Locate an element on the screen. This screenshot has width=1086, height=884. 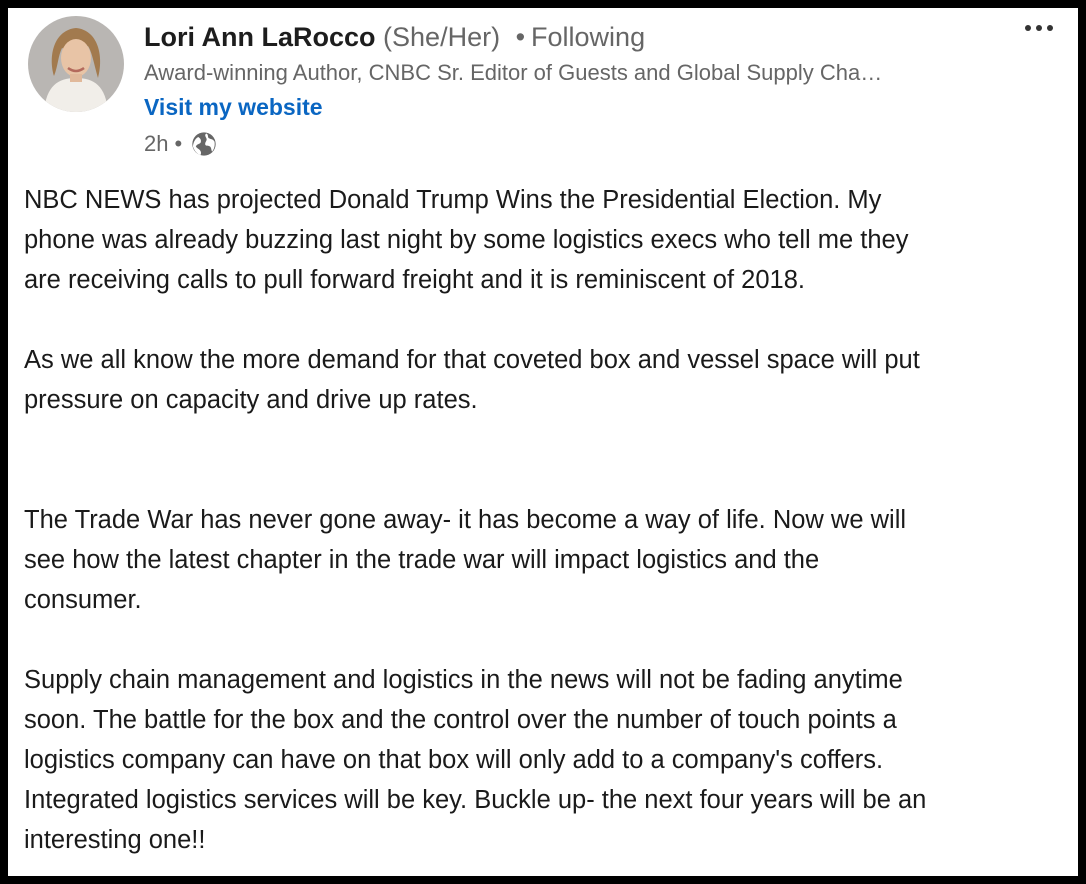
author-name: Lori Ann LaRocco is located at coordinates (260, 37).